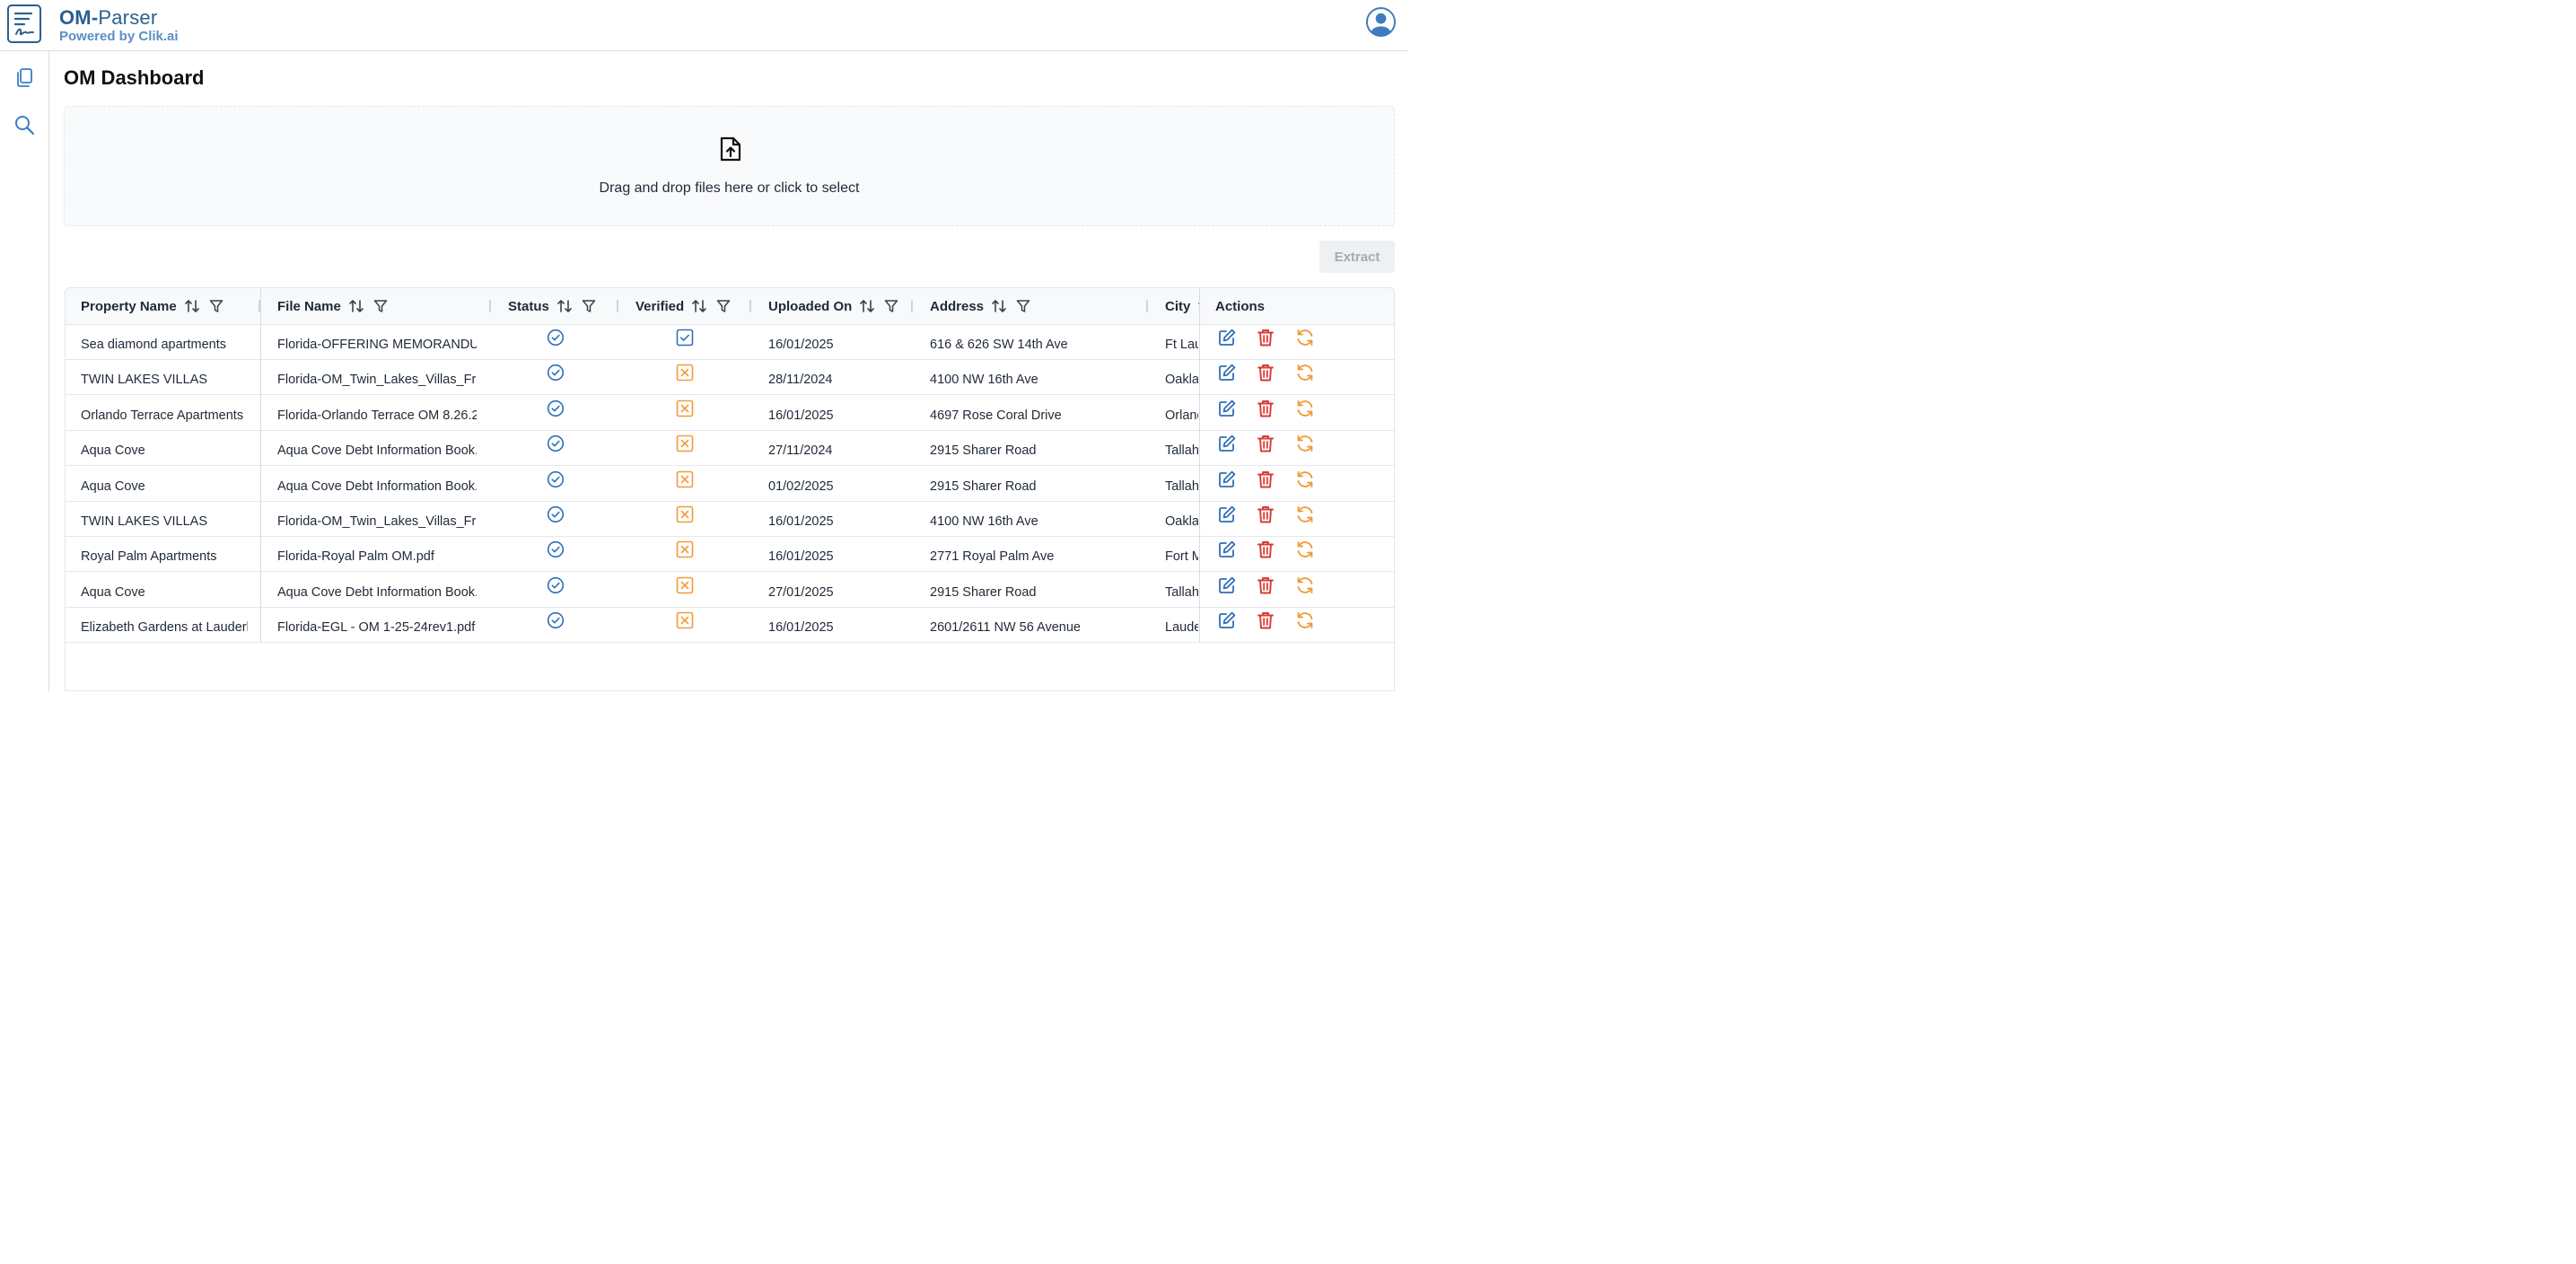 This screenshot has width=2576, height=1264. Describe the element at coordinates (1181, 415) in the screenshot. I see `cell-city: Orland` at that location.